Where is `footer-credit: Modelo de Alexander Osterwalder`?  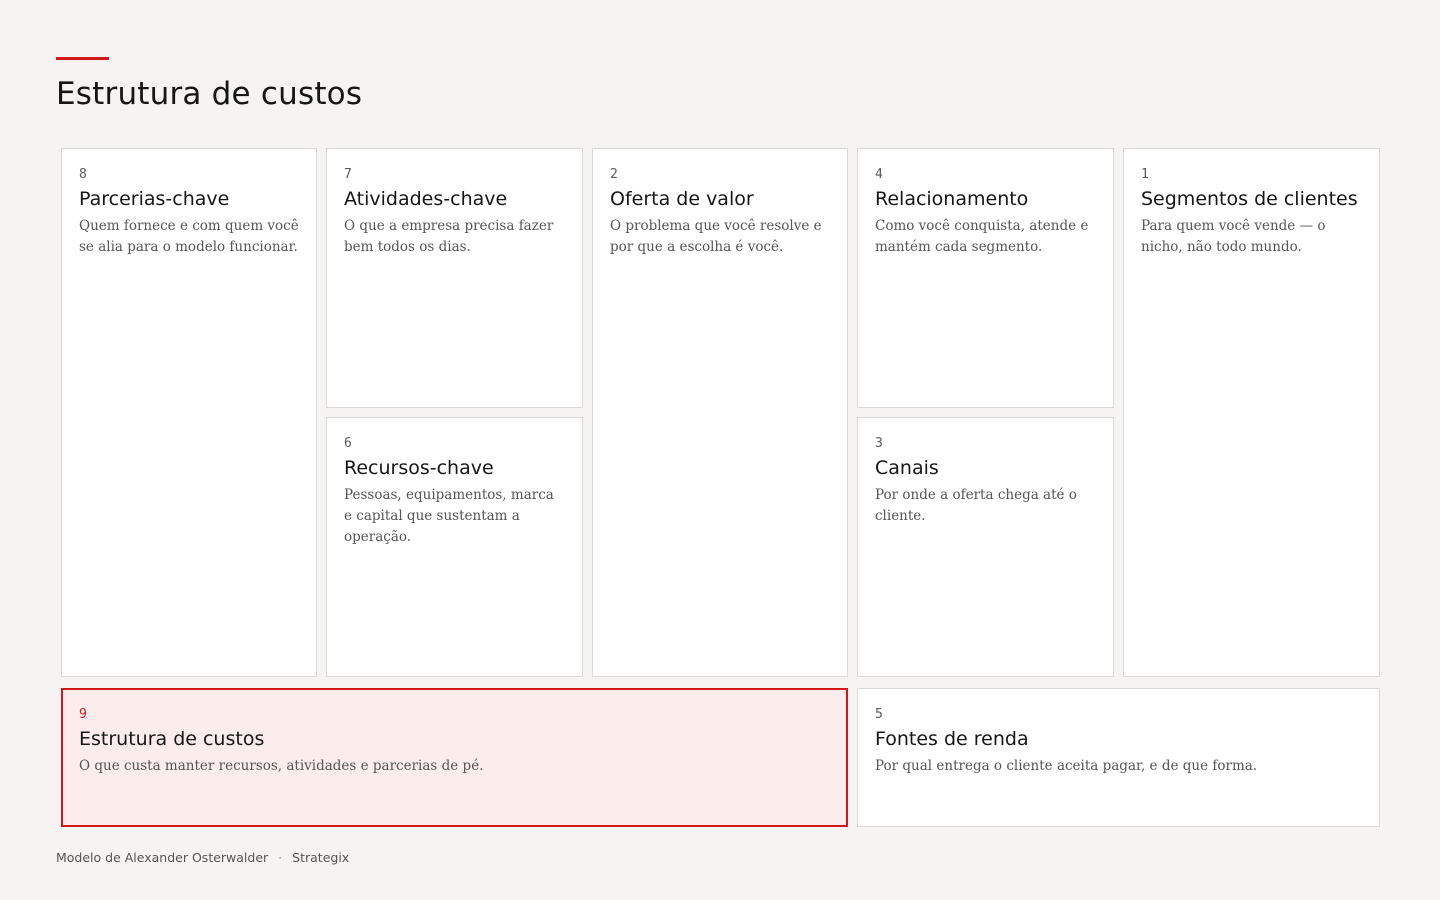 footer-credit: Modelo de Alexander Osterwalder is located at coordinates (162, 857).